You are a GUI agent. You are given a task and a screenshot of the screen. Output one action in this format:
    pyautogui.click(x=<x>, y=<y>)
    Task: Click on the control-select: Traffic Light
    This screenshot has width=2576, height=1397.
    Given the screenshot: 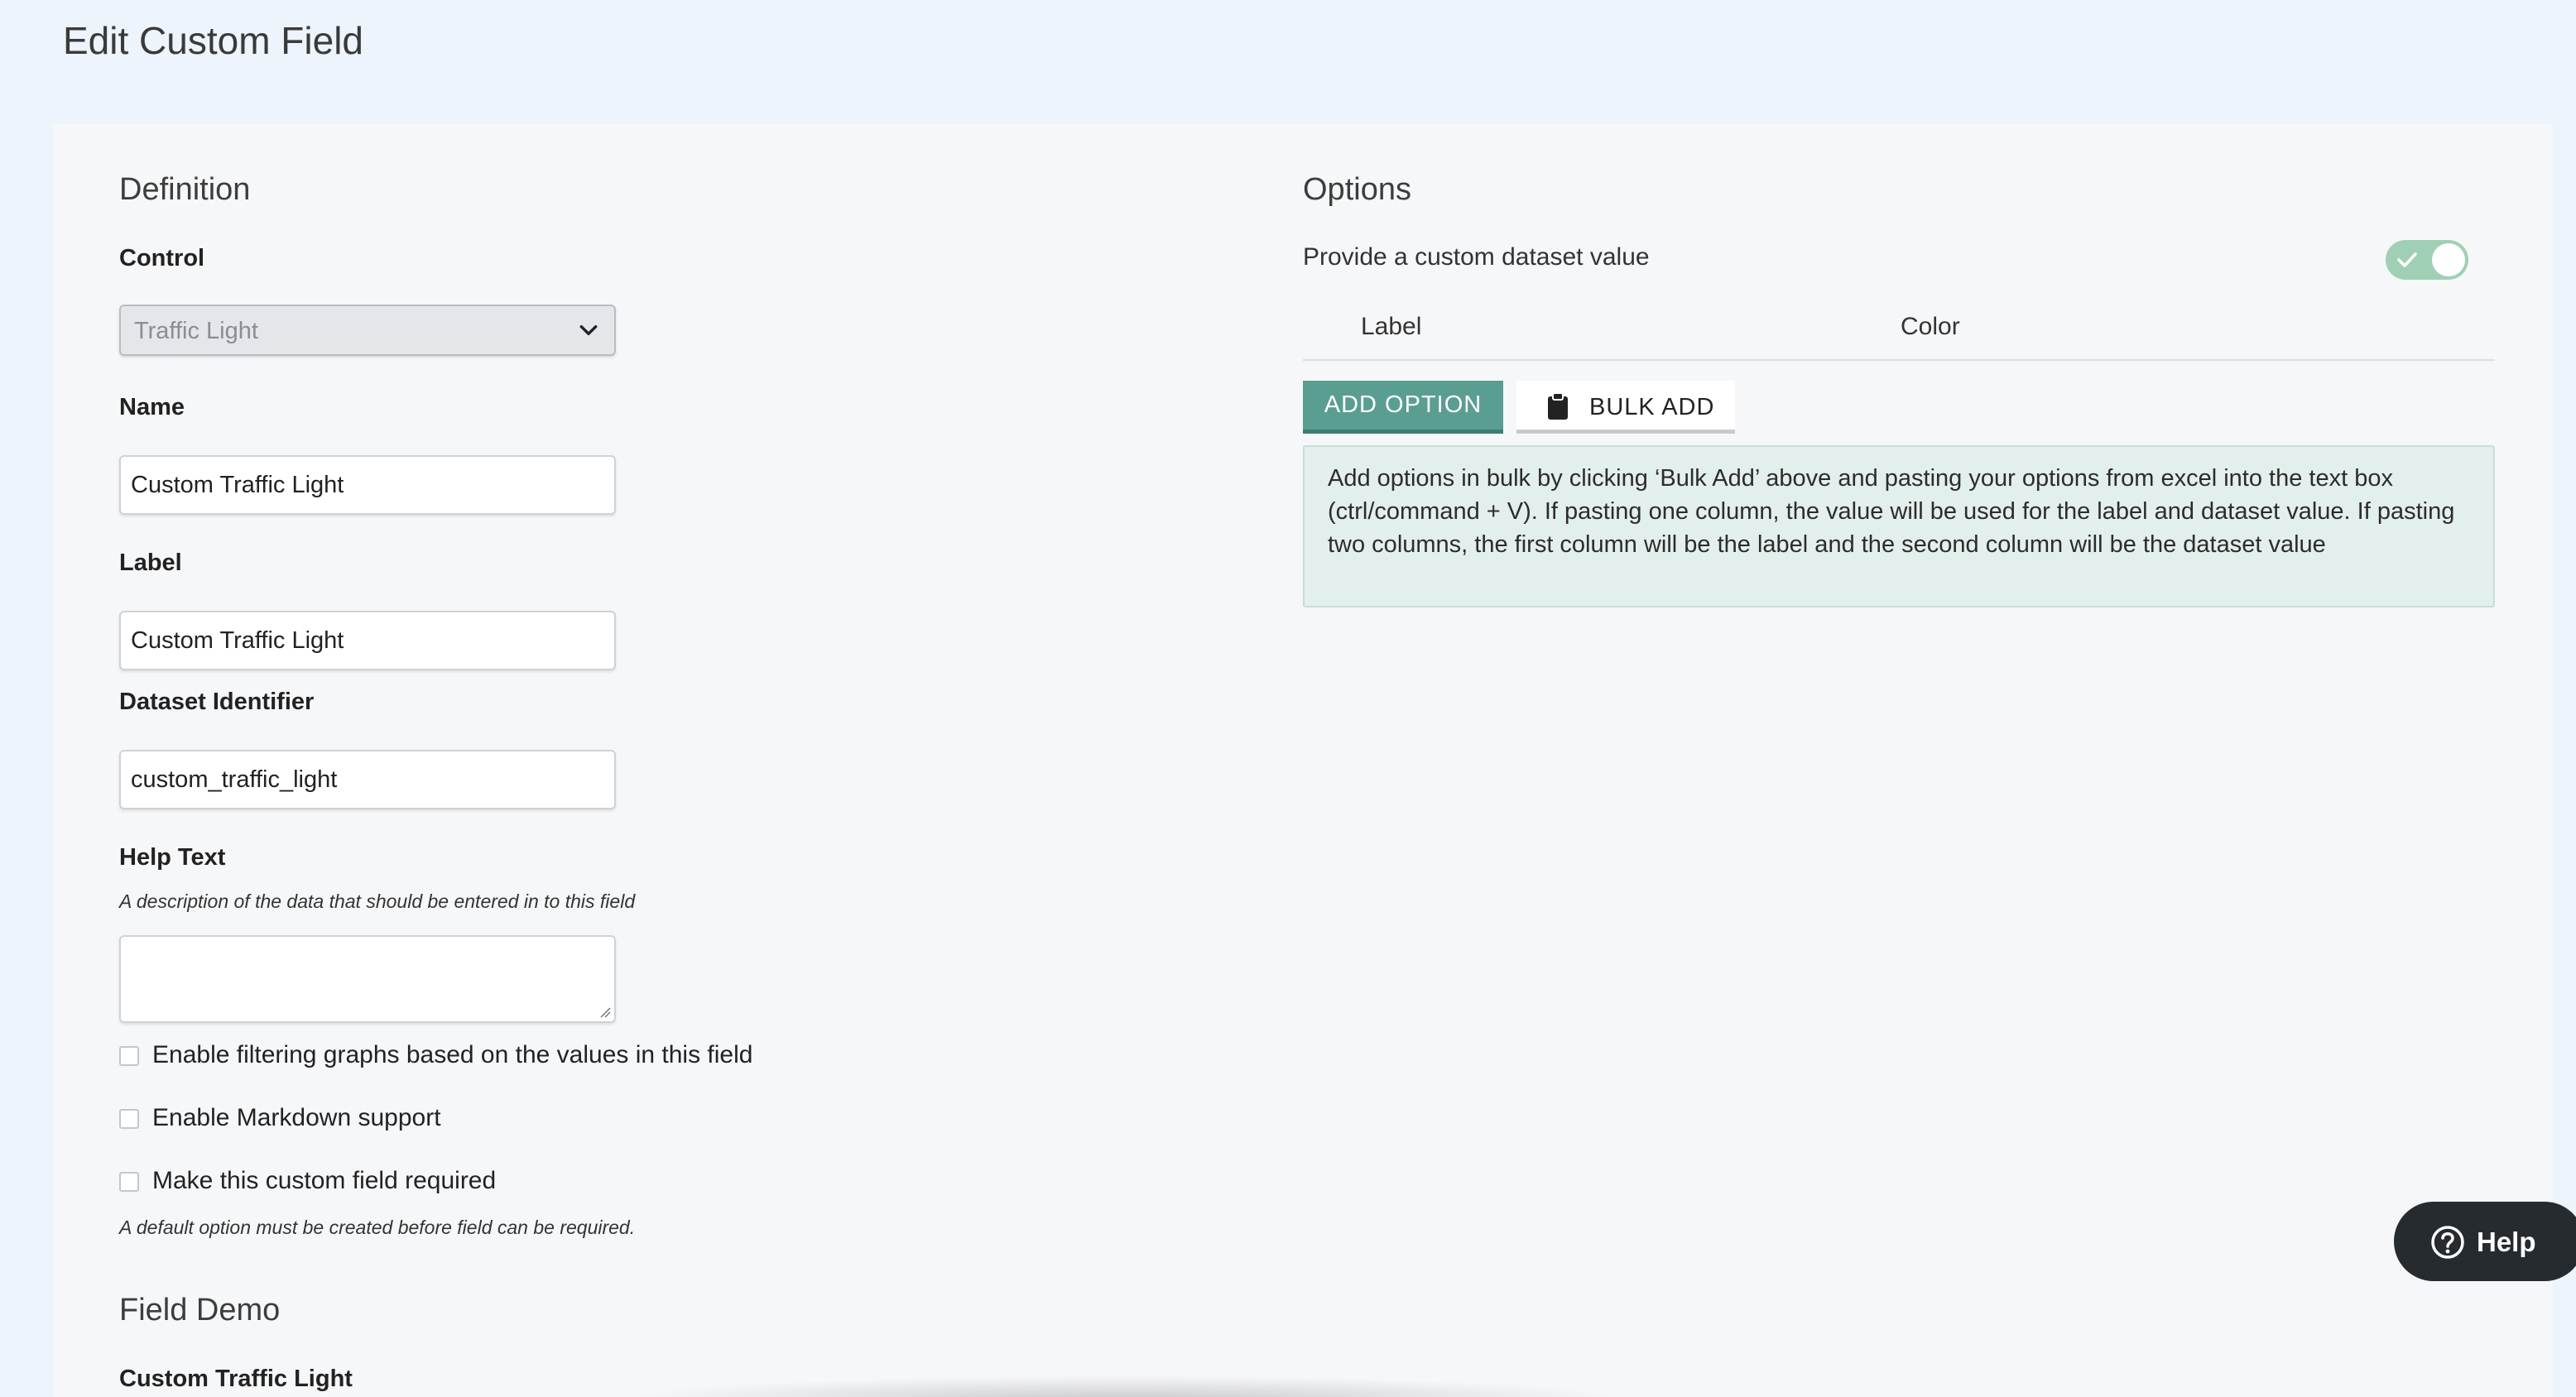 What is the action you would take?
    pyautogui.click(x=367, y=330)
    